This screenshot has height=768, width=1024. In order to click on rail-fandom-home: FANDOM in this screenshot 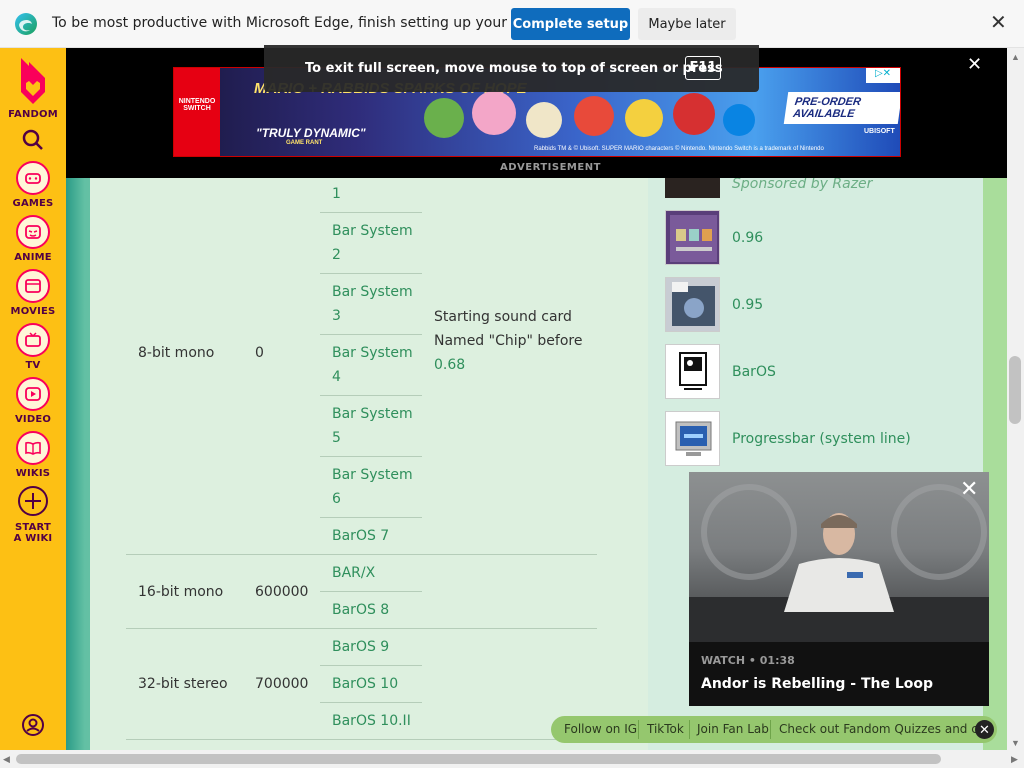, I will do `click(33, 88)`.